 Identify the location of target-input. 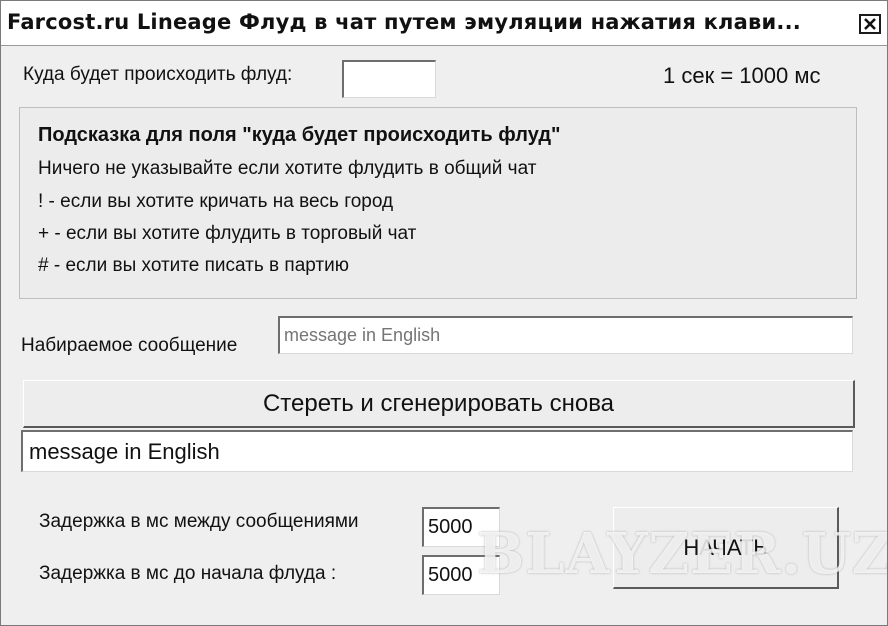
(389, 79).